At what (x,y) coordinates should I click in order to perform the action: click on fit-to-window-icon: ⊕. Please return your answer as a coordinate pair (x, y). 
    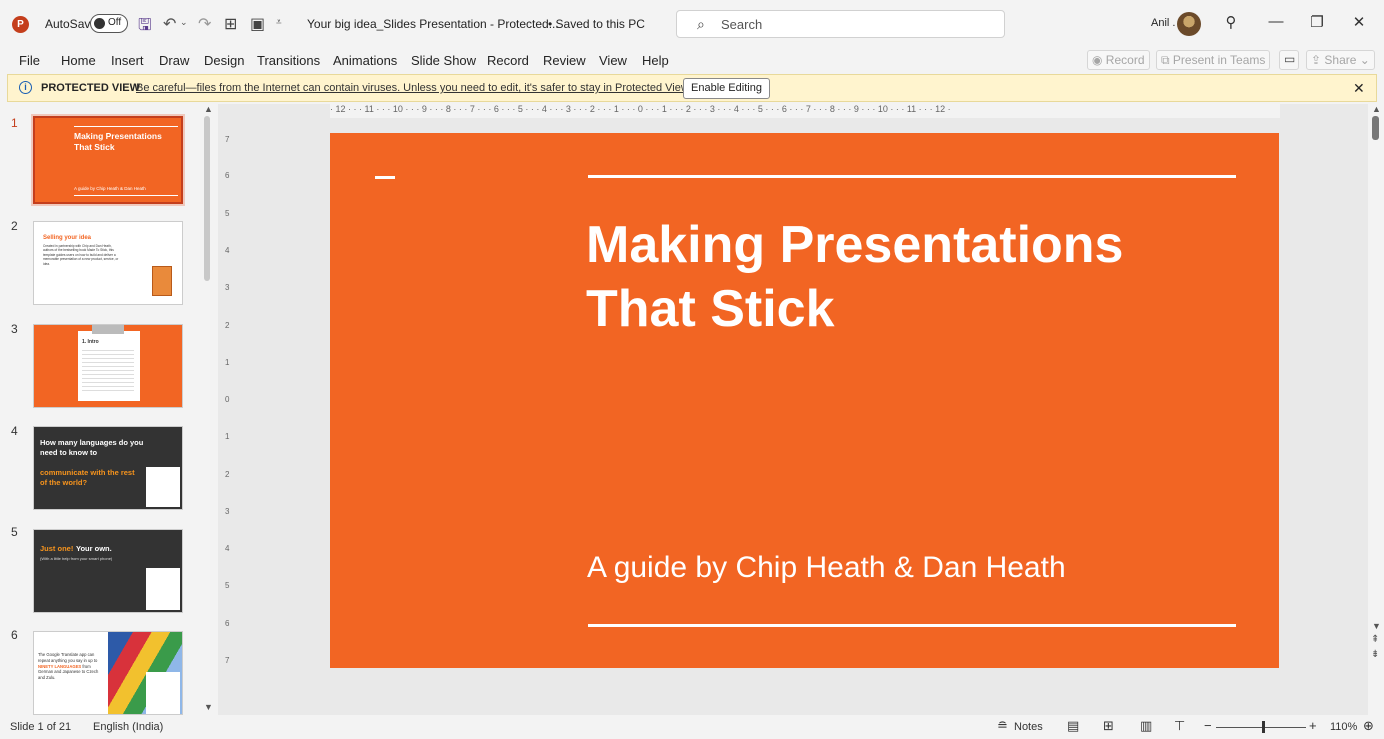
    Looking at the image, I should click on (1368, 726).